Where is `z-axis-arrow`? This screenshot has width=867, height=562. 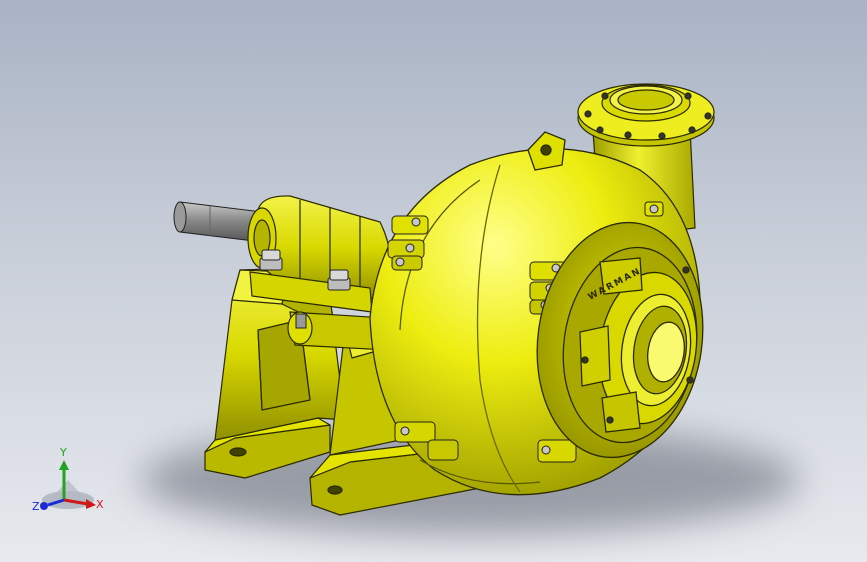 z-axis-arrow is located at coordinates (44, 506).